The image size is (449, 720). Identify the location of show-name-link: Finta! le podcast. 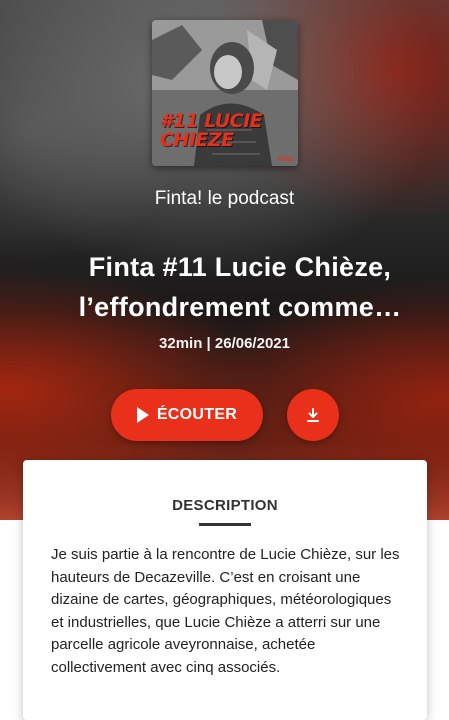
(224, 199).